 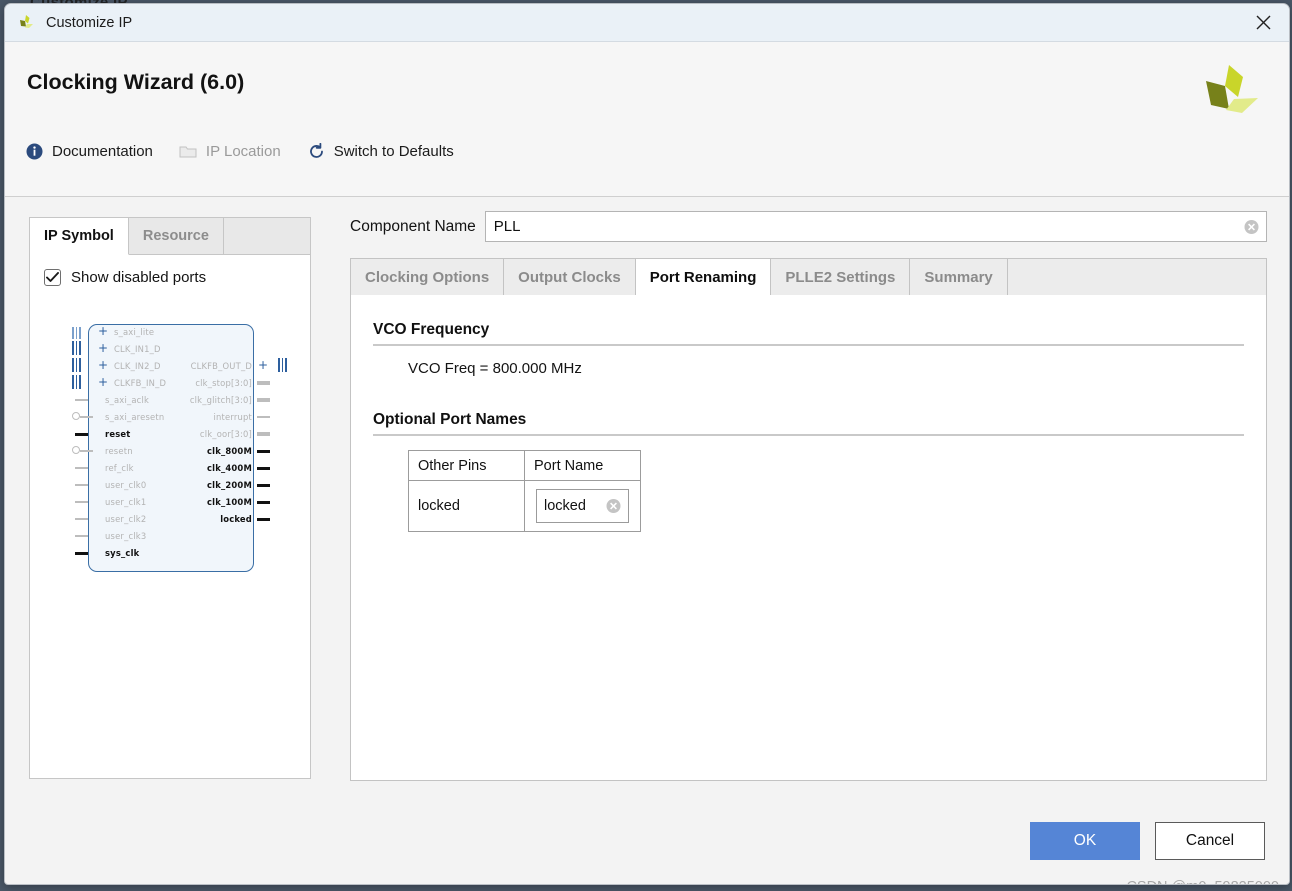 I want to click on port-label-right-8: clk_100M, so click(x=229, y=502).